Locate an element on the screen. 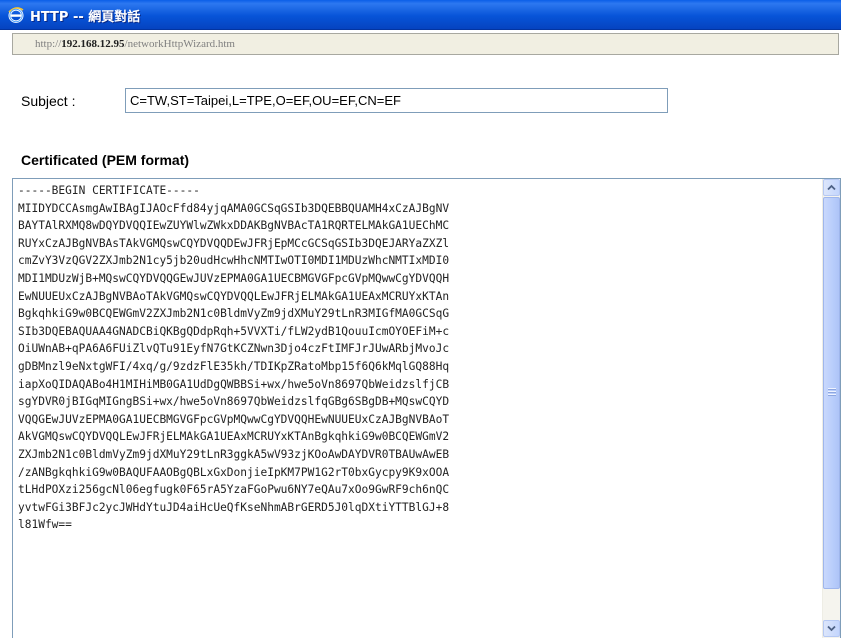  grip-icon is located at coordinates (832, 392).